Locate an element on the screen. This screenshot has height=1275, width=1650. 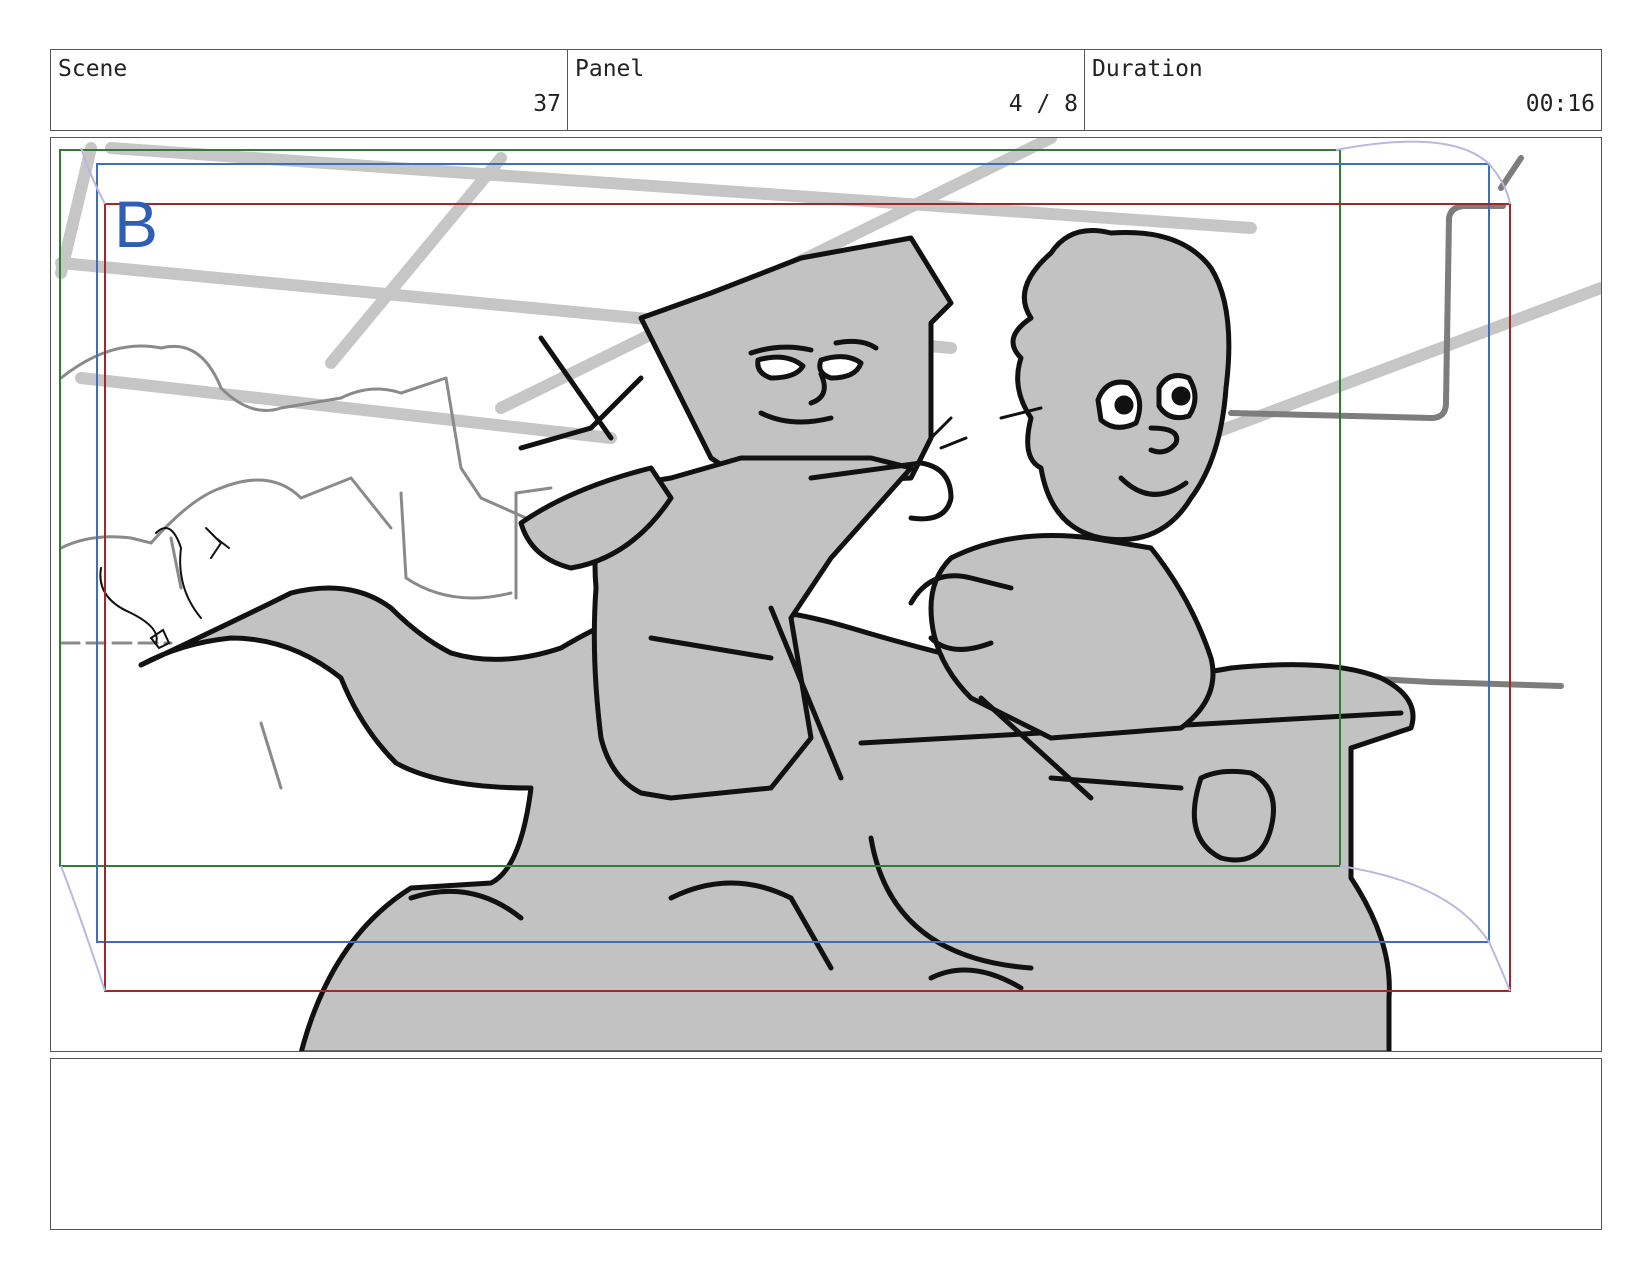
notes-box is located at coordinates (826, 1144).